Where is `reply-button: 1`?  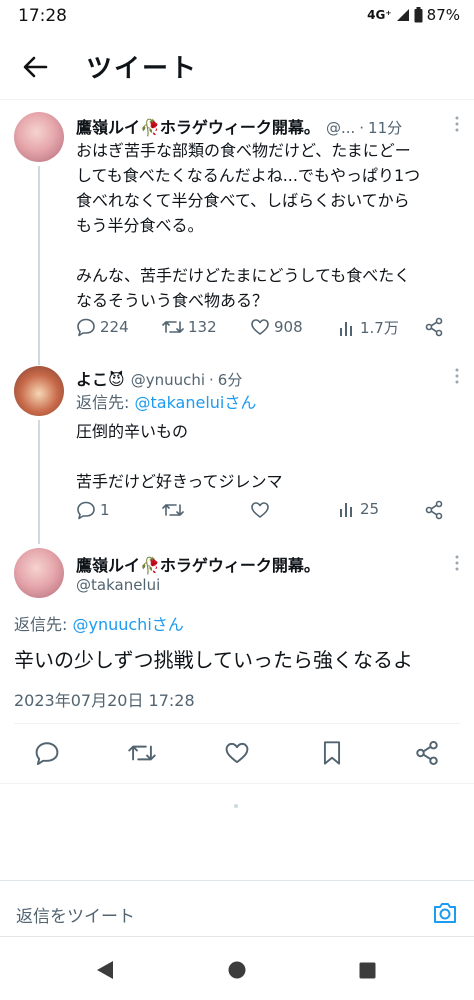
reply-button: 1 is located at coordinates (93, 510).